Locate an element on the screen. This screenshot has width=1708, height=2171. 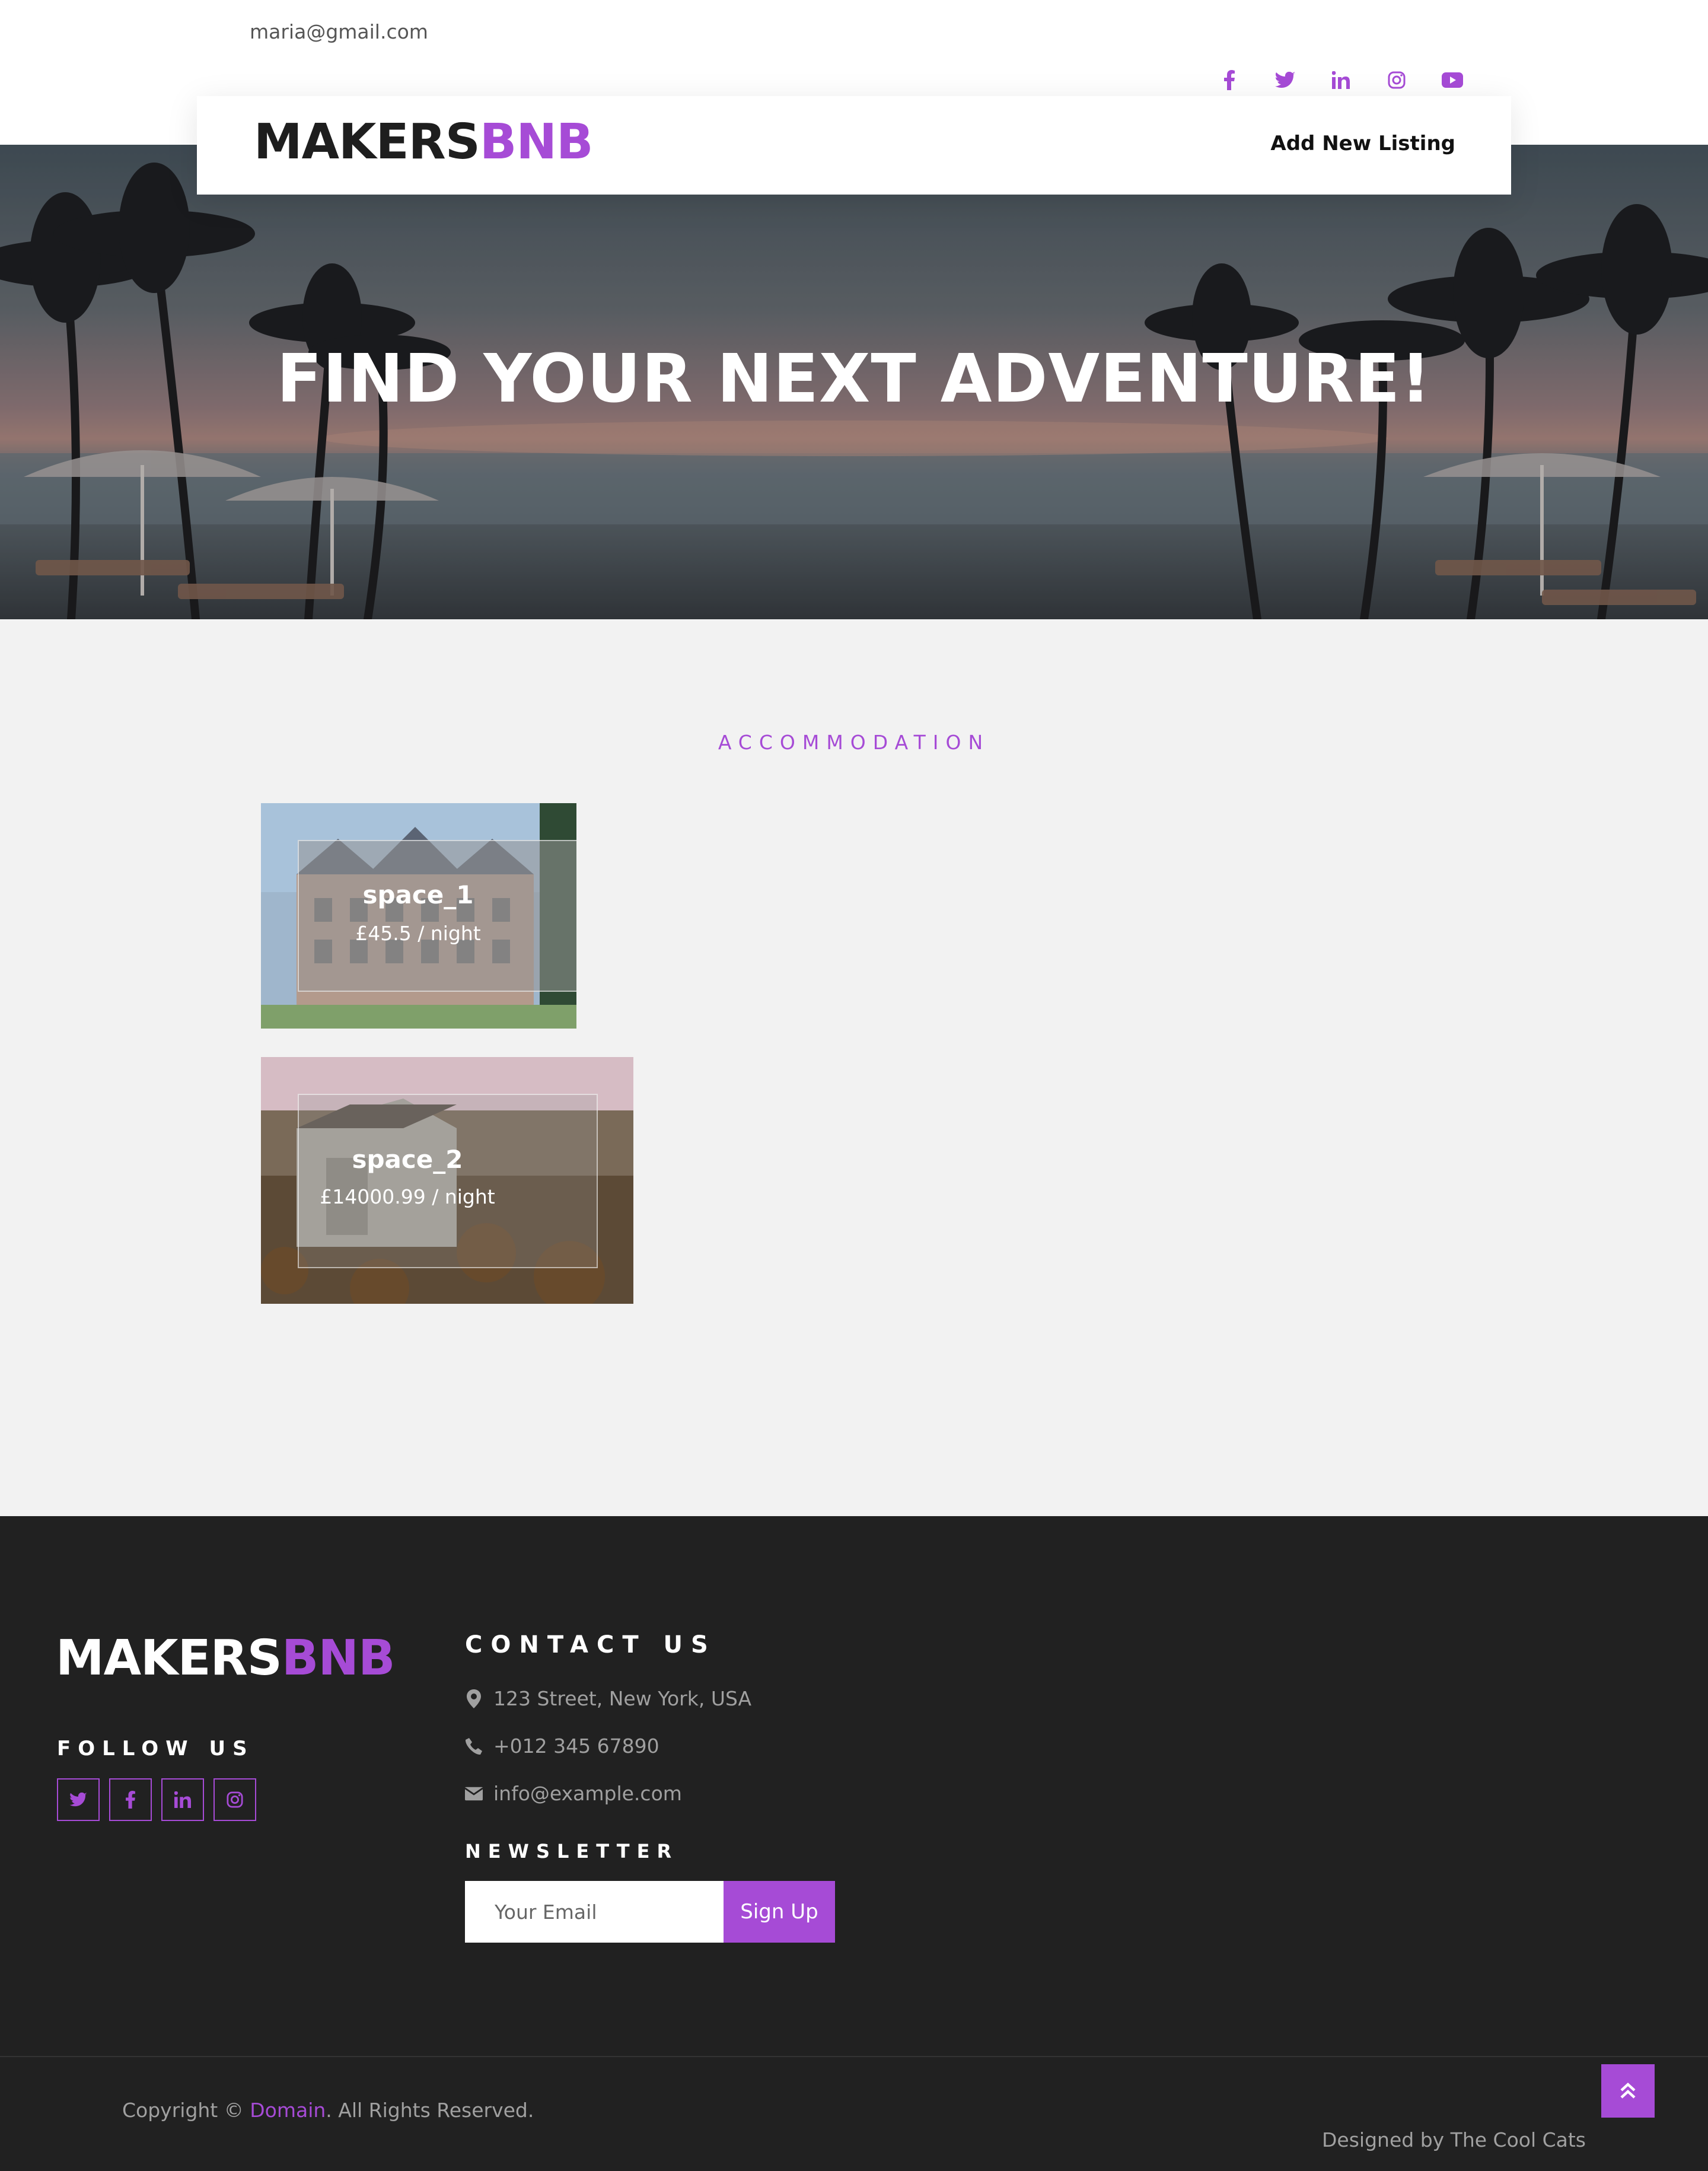
footer-brand-logo: MAKERSBNB is located at coordinates (226, 1658).